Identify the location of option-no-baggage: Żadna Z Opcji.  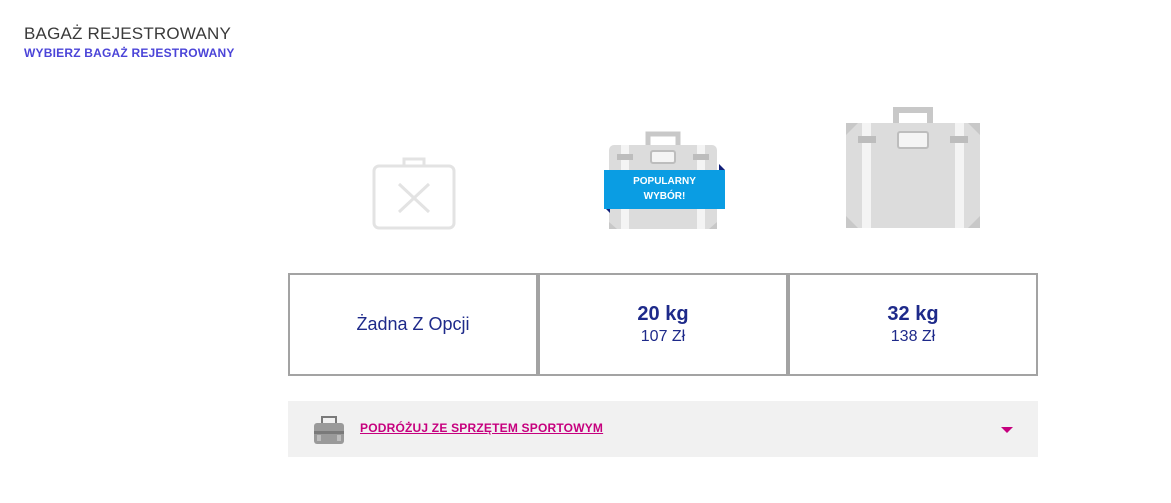
(413, 324).